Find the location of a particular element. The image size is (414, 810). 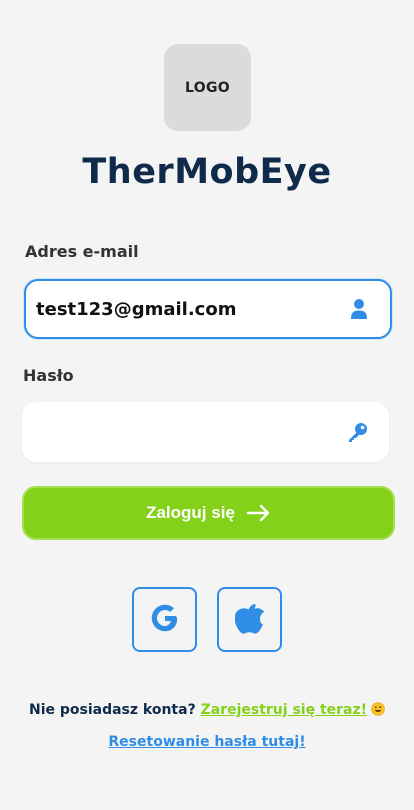

reset-password-link: Resetowanie hasła tutaj! is located at coordinates (206, 742).